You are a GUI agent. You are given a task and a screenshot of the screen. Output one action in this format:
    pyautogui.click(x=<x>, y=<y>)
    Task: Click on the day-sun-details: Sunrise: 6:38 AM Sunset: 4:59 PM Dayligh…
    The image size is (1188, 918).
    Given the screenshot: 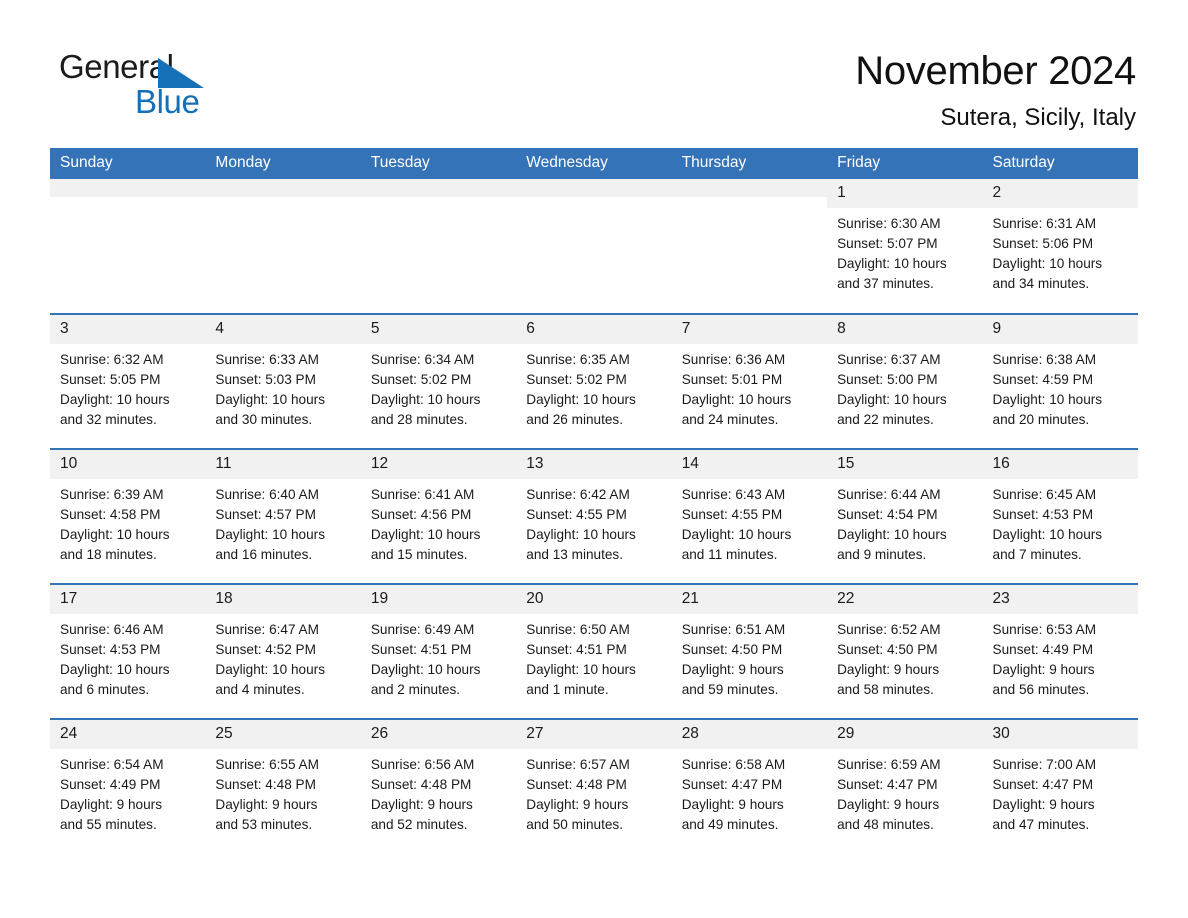 What is the action you would take?
    pyautogui.click(x=1047, y=389)
    